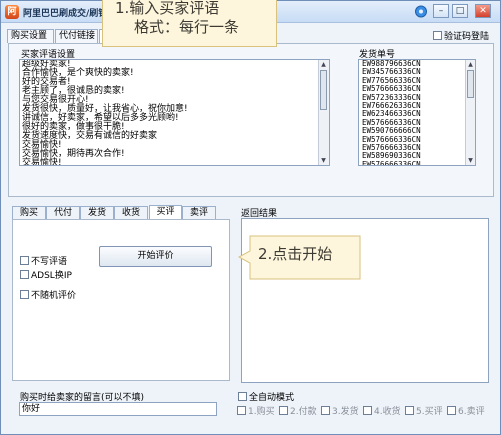  What do you see at coordinates (54, 296) in the screenshot?
I see `non-random-review-label: 不随机评价` at bounding box center [54, 296].